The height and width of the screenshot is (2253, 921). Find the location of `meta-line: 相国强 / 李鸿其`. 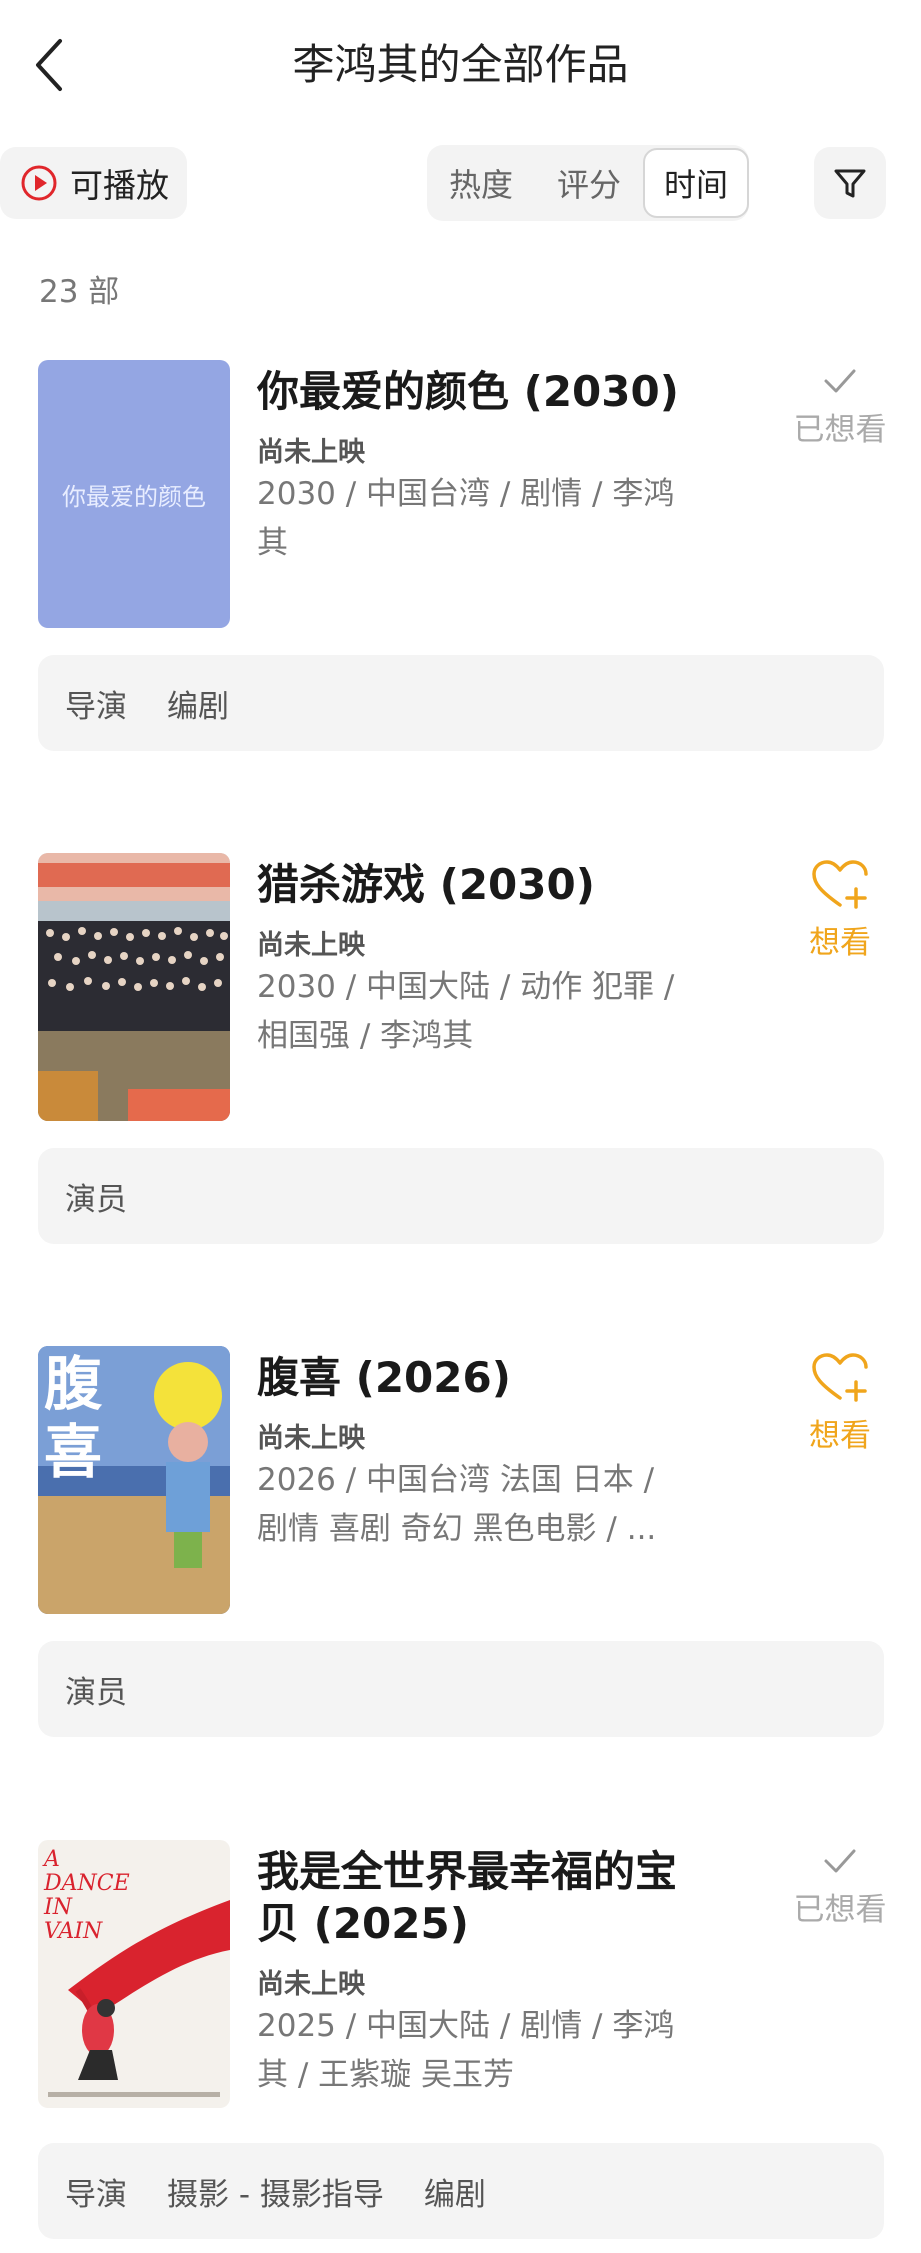

meta-line: 相国强 / 李鸿其 is located at coordinates (365, 1036).